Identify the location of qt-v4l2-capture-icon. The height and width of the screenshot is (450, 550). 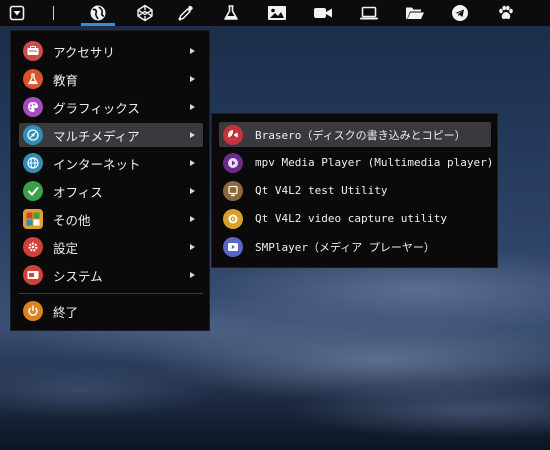
(233, 218).